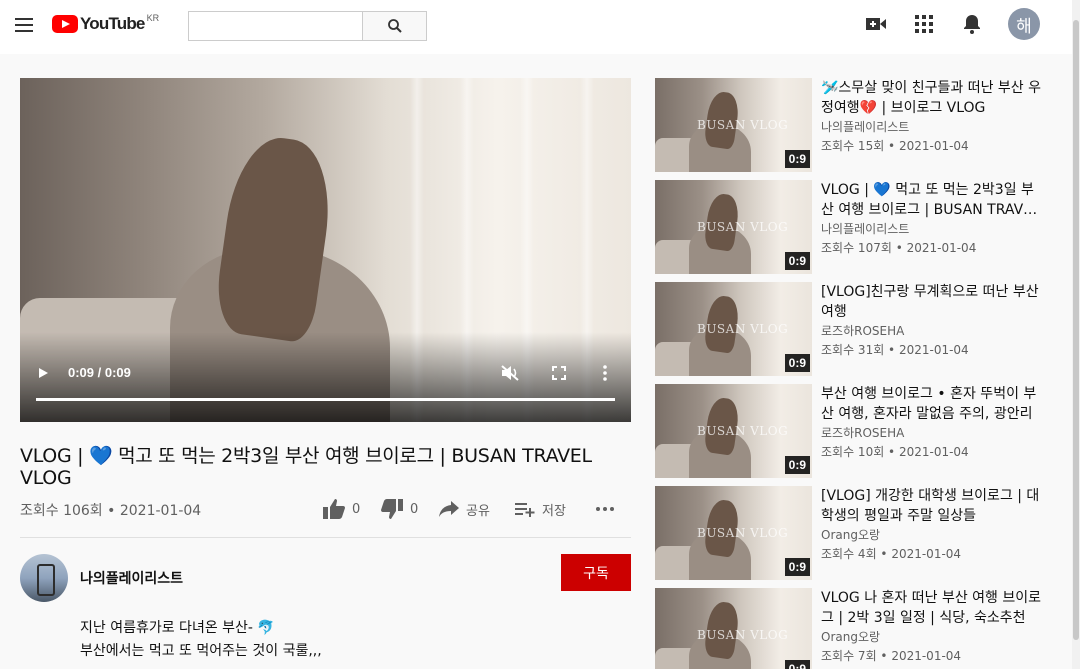 The width and height of the screenshot is (1080, 669). What do you see at coordinates (540, 509) in the screenshot?
I see `save-button: 저장` at bounding box center [540, 509].